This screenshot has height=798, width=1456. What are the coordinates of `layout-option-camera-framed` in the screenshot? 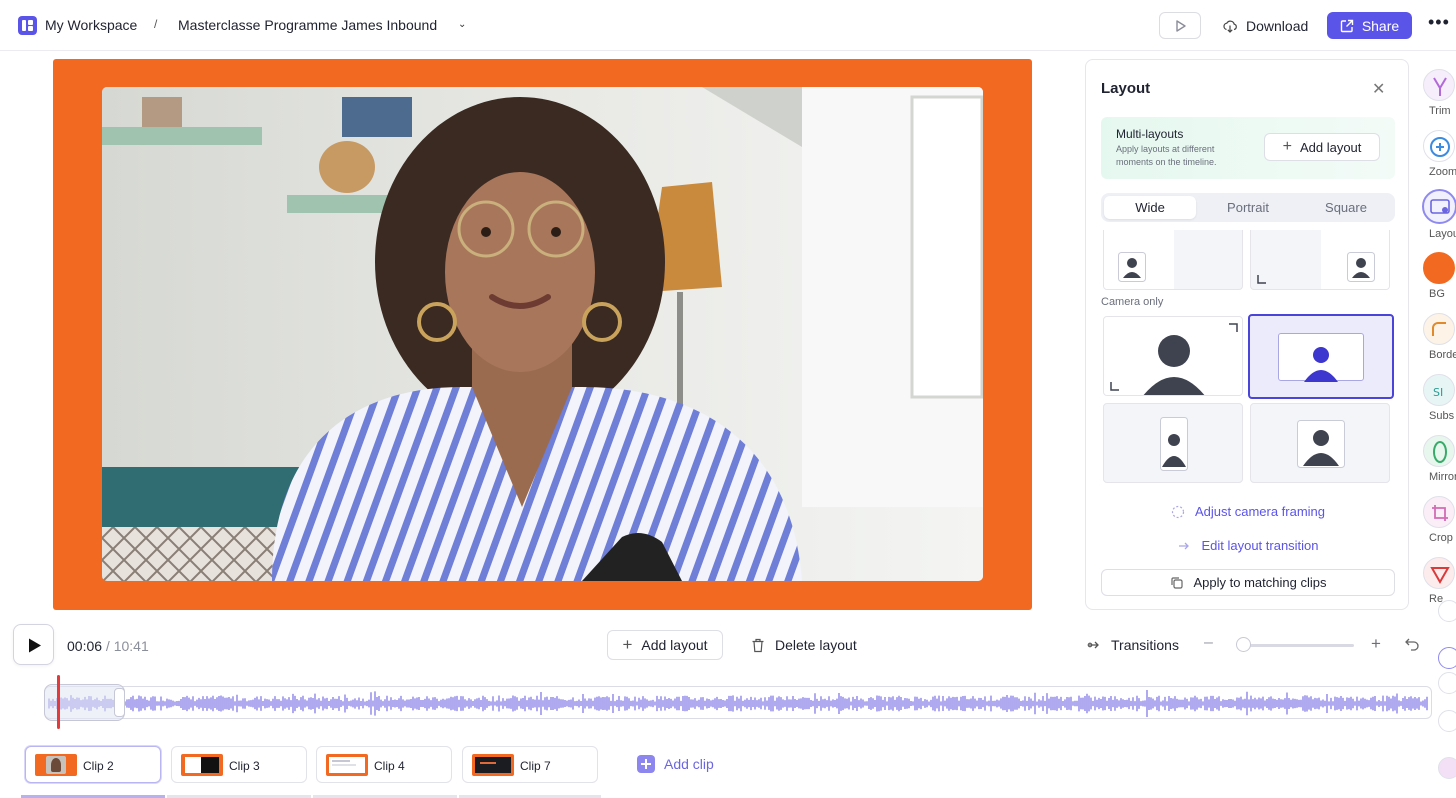 It's located at (1321, 356).